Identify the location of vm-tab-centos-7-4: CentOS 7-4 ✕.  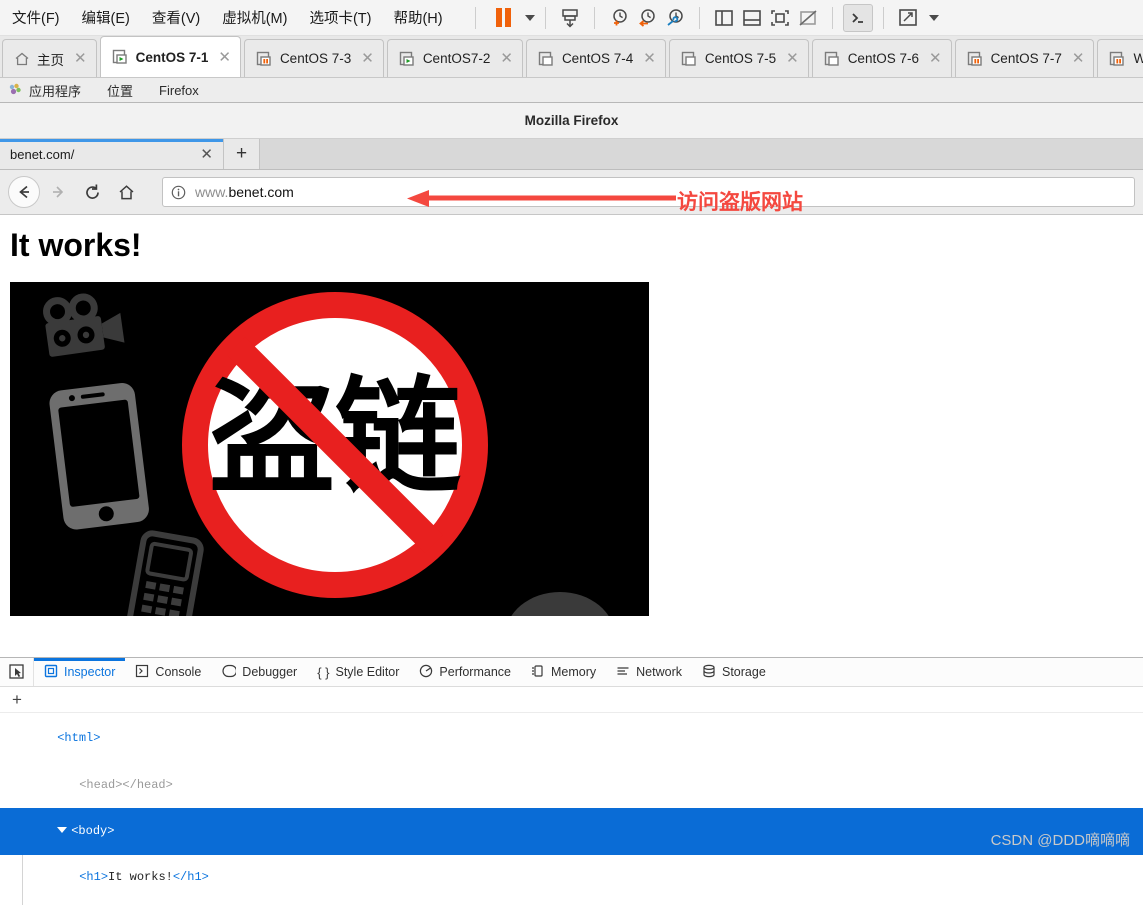
(595, 58).